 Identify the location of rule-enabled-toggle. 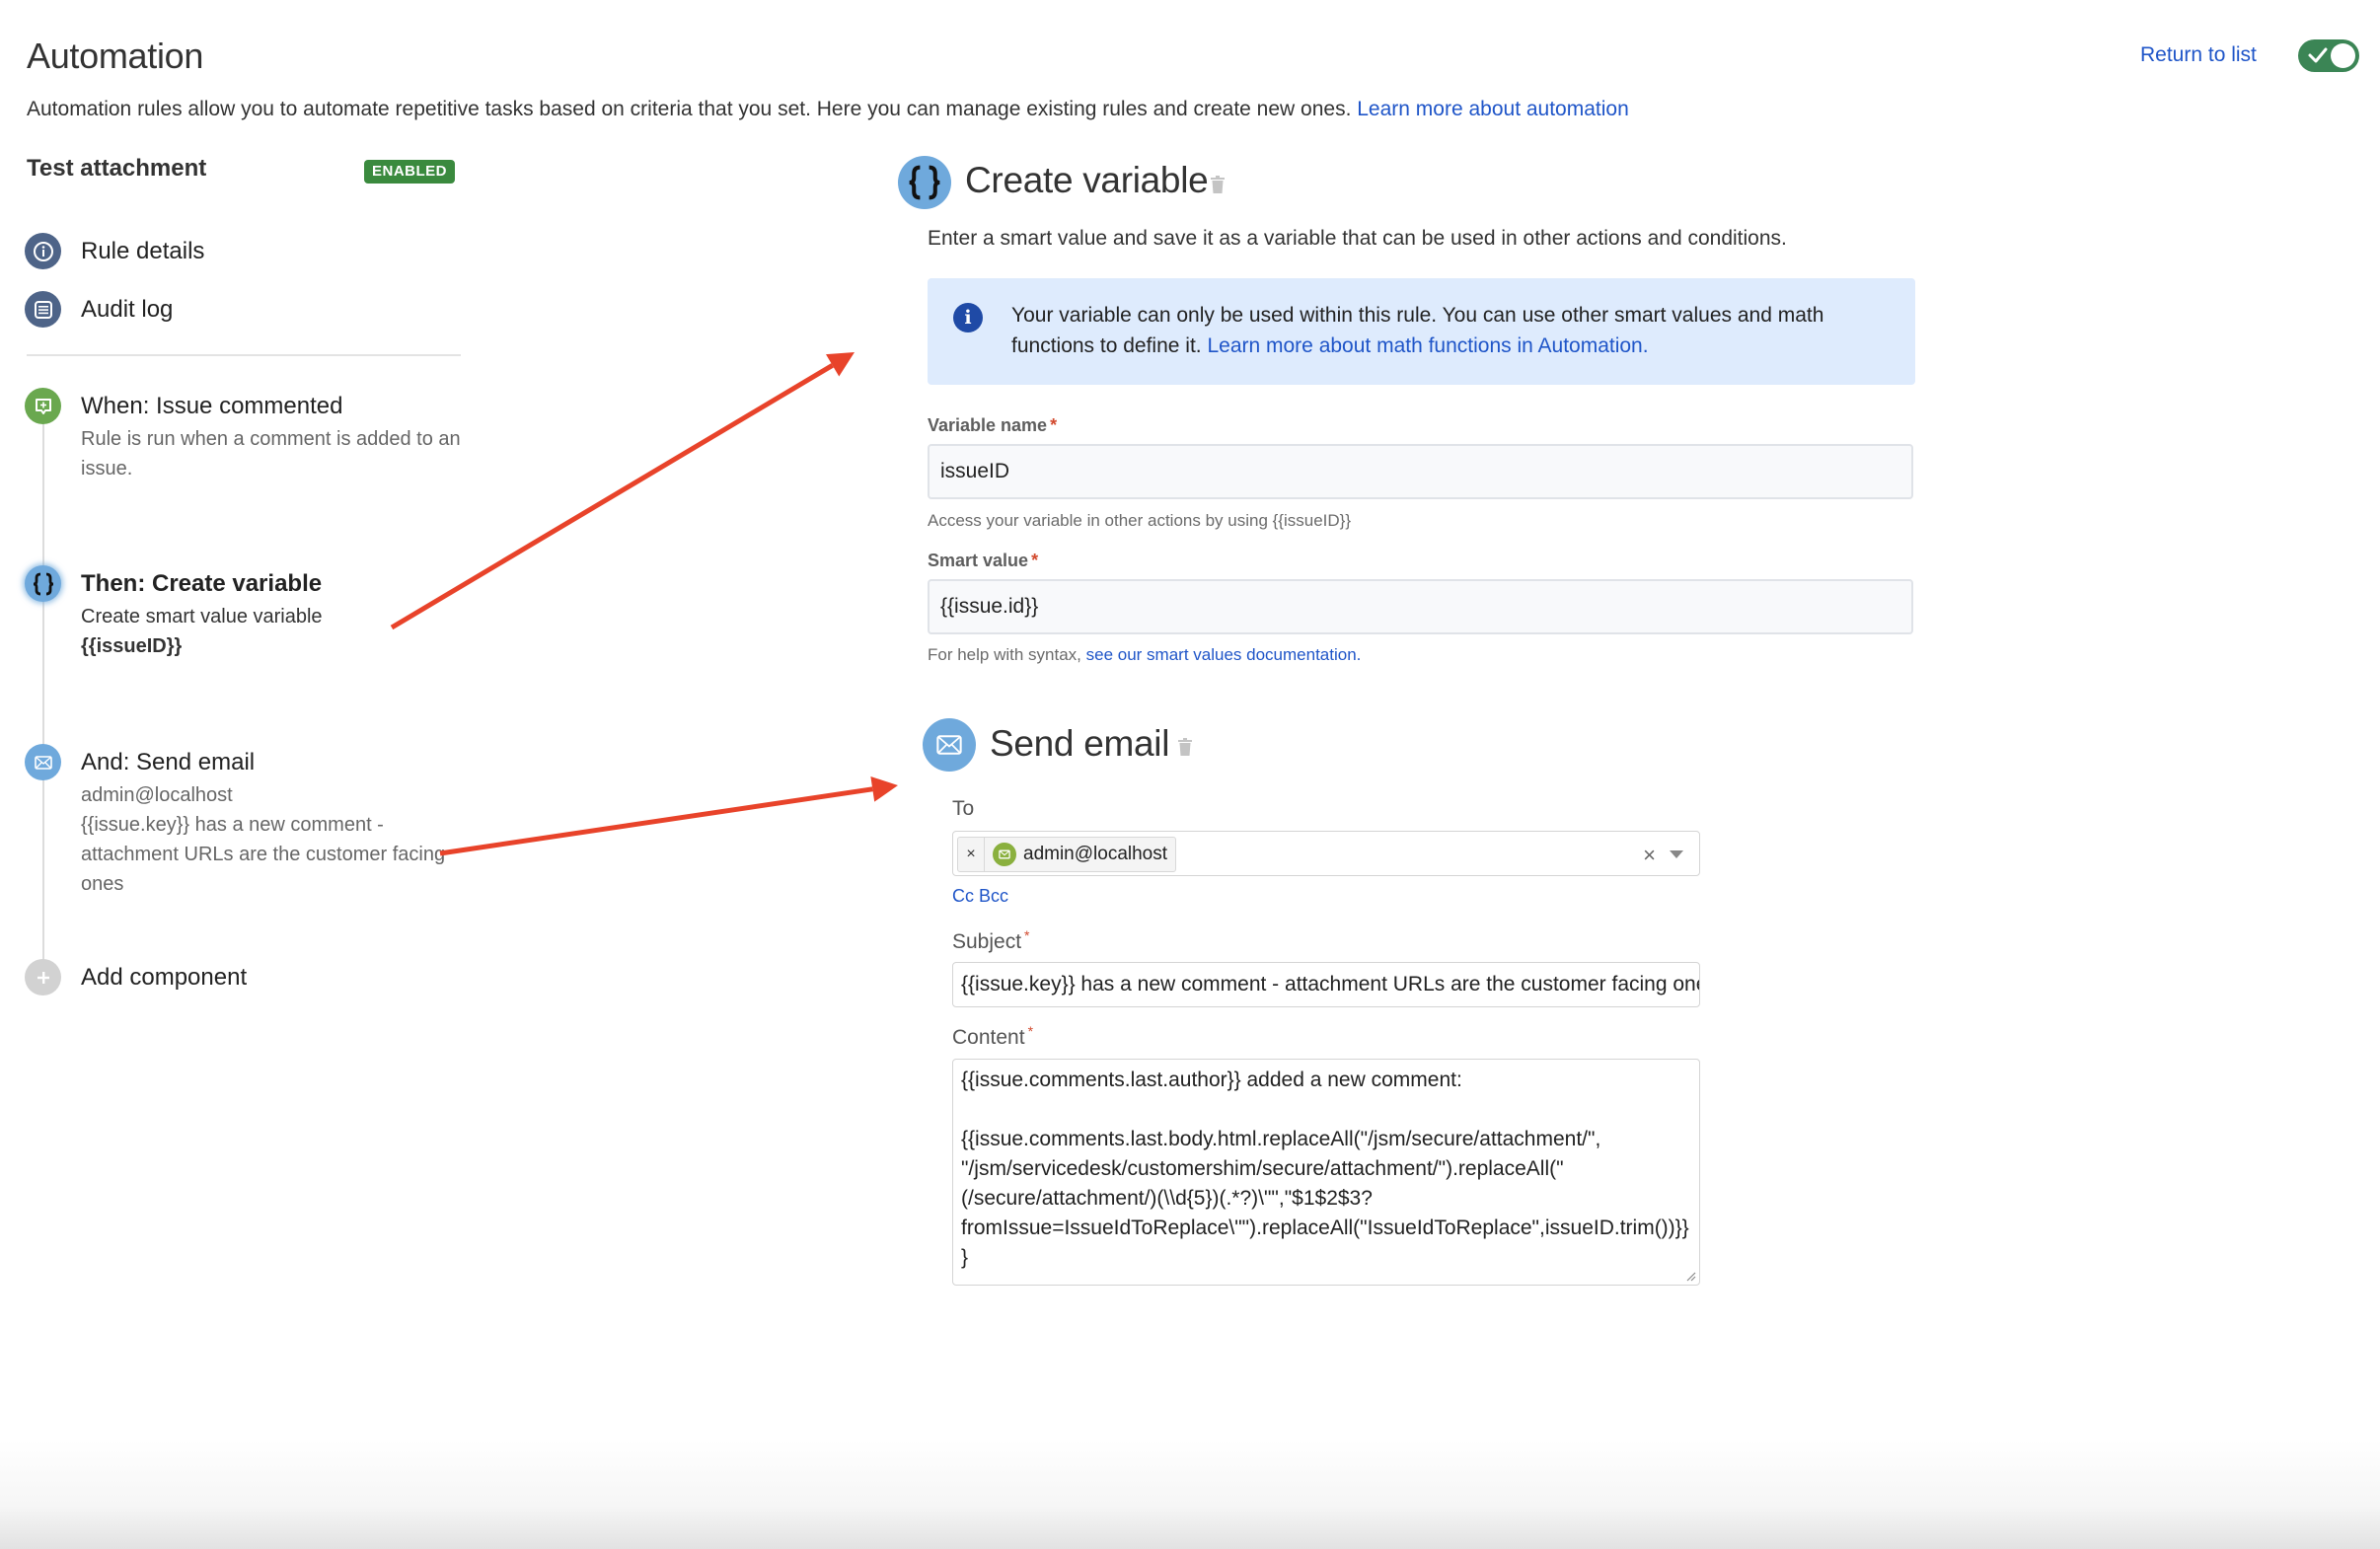
(2328, 55).